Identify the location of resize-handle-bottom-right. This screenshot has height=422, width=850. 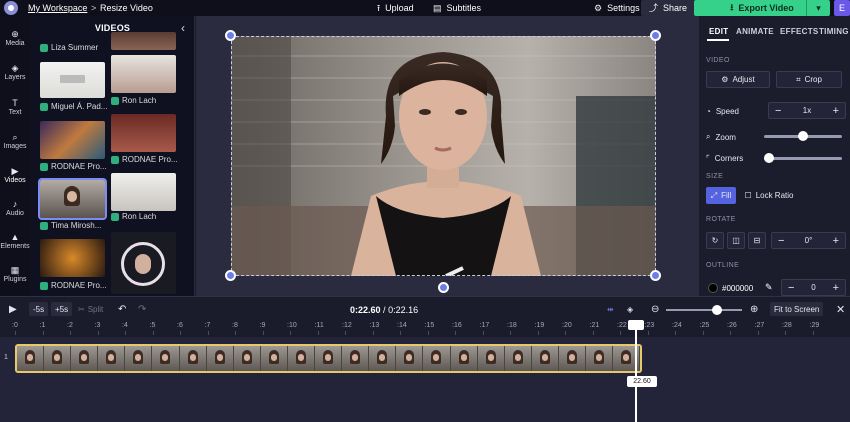
(655, 275).